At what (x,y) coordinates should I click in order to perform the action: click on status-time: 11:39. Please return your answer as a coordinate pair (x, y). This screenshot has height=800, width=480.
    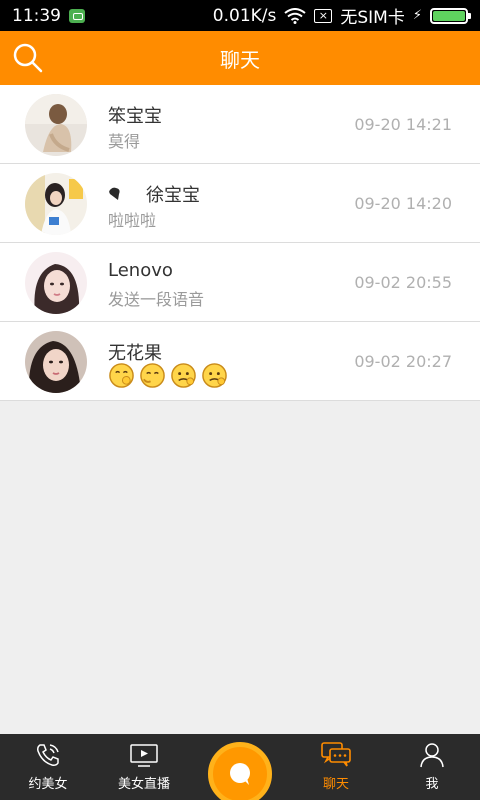
    Looking at the image, I should click on (36, 15).